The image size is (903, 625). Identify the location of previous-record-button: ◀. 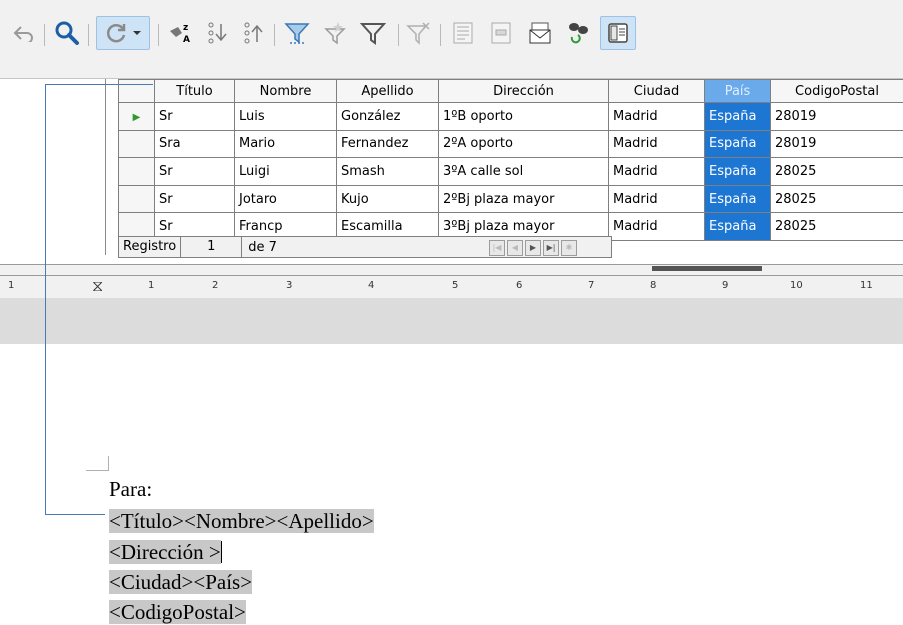
(515, 248).